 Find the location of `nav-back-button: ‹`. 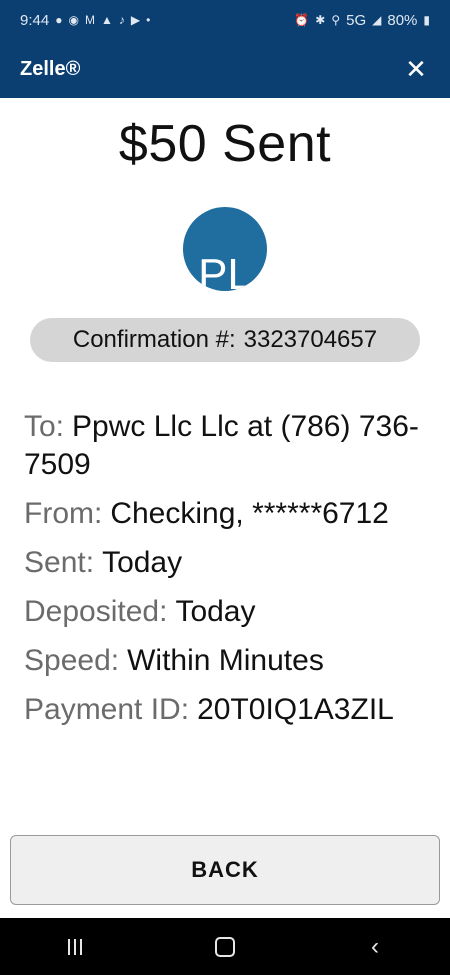

nav-back-button: ‹ is located at coordinates (375, 947).